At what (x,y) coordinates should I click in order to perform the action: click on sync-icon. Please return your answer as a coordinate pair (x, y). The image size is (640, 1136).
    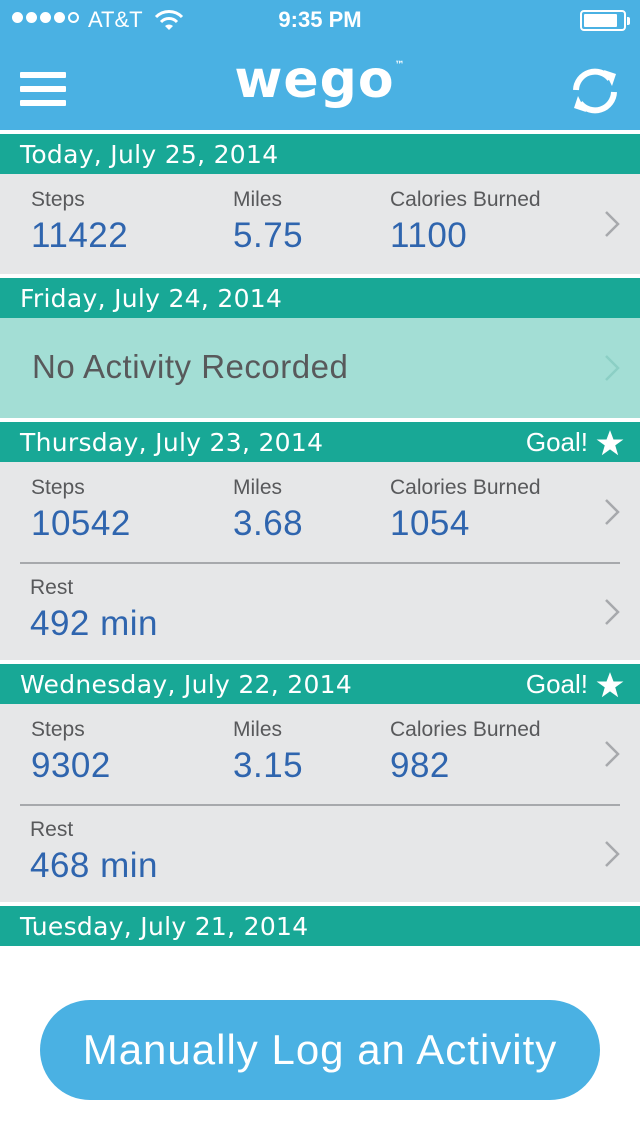
    Looking at the image, I should click on (595, 91).